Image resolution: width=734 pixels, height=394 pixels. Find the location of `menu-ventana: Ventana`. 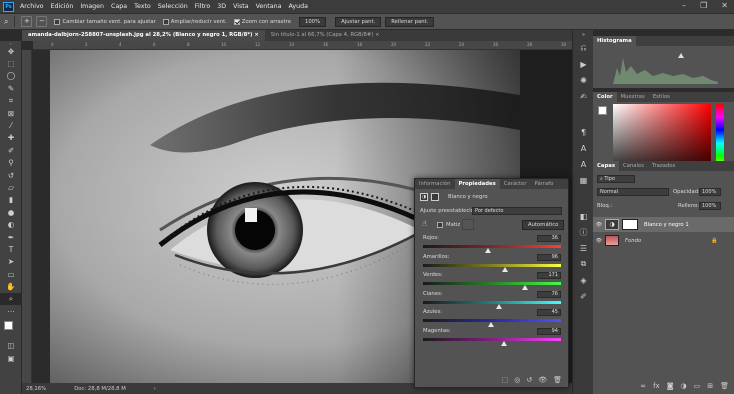

menu-ventana: Ventana is located at coordinates (269, 6).